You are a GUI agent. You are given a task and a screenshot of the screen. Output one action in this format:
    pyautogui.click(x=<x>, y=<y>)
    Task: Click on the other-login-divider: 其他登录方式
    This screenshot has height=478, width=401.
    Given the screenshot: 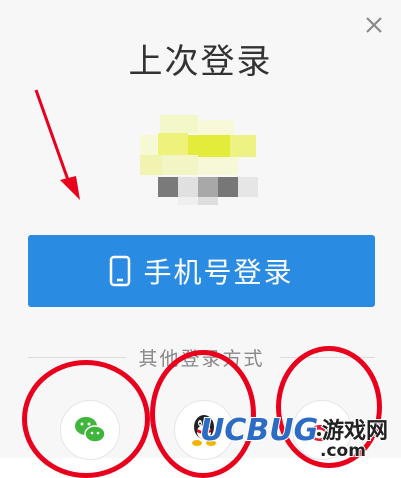 What is the action you would take?
    pyautogui.click(x=201, y=357)
    